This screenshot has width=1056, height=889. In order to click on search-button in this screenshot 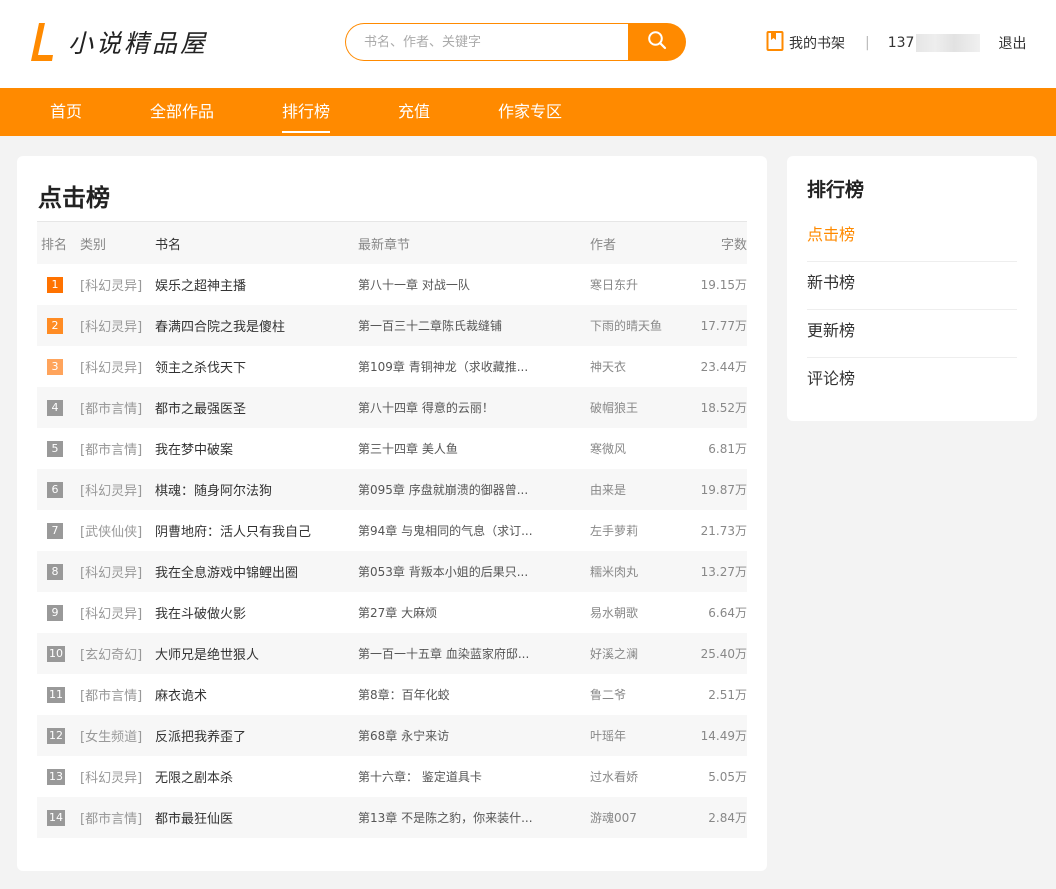, I will do `click(657, 42)`.